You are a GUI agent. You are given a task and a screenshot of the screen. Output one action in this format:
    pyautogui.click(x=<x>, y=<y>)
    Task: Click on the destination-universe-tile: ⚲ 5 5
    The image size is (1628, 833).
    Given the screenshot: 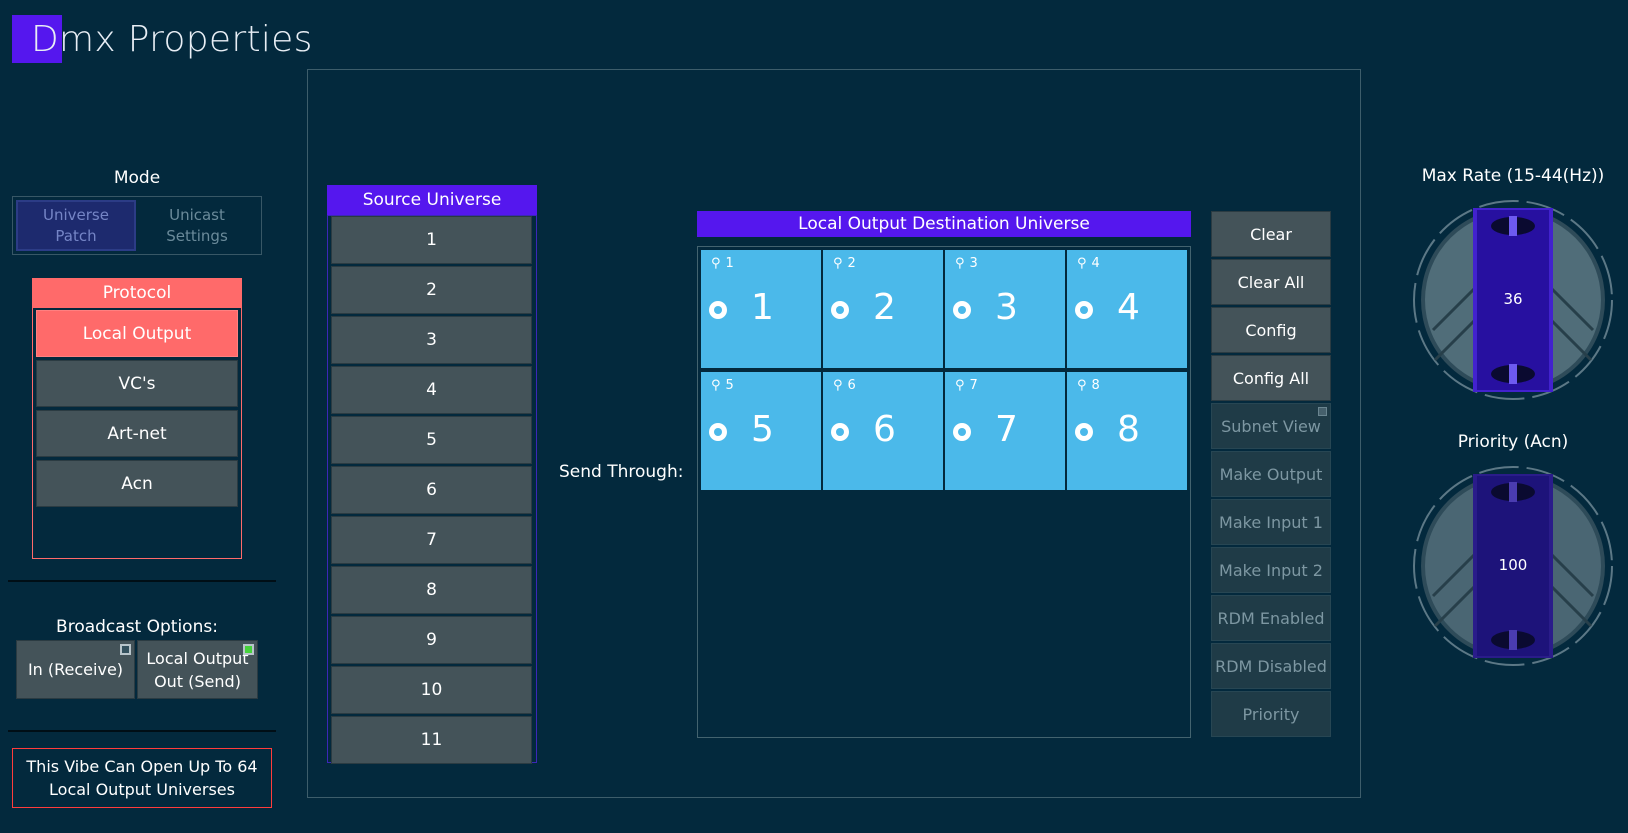 What is the action you would take?
    pyautogui.click(x=761, y=431)
    